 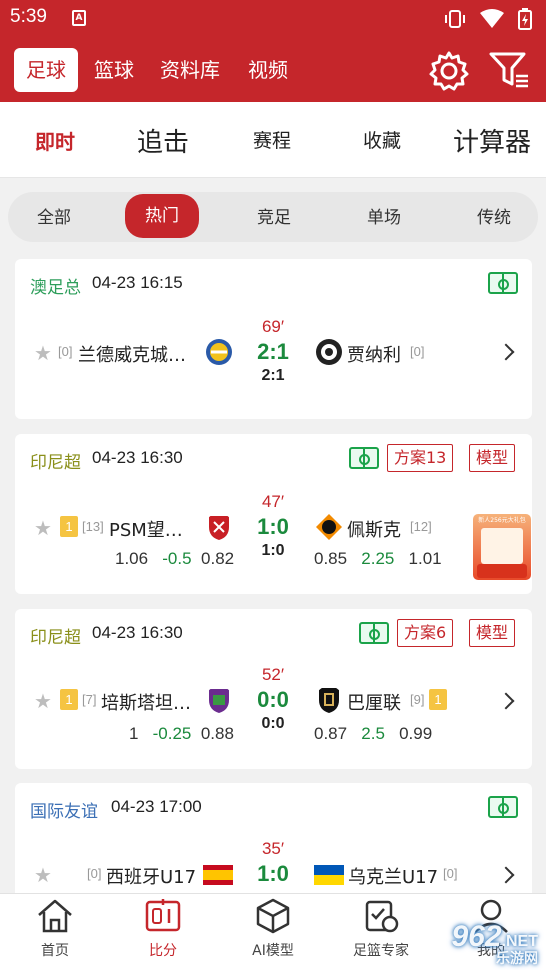 What do you see at coordinates (134, 733) in the screenshot?
I see `odds-value: 1` at bounding box center [134, 733].